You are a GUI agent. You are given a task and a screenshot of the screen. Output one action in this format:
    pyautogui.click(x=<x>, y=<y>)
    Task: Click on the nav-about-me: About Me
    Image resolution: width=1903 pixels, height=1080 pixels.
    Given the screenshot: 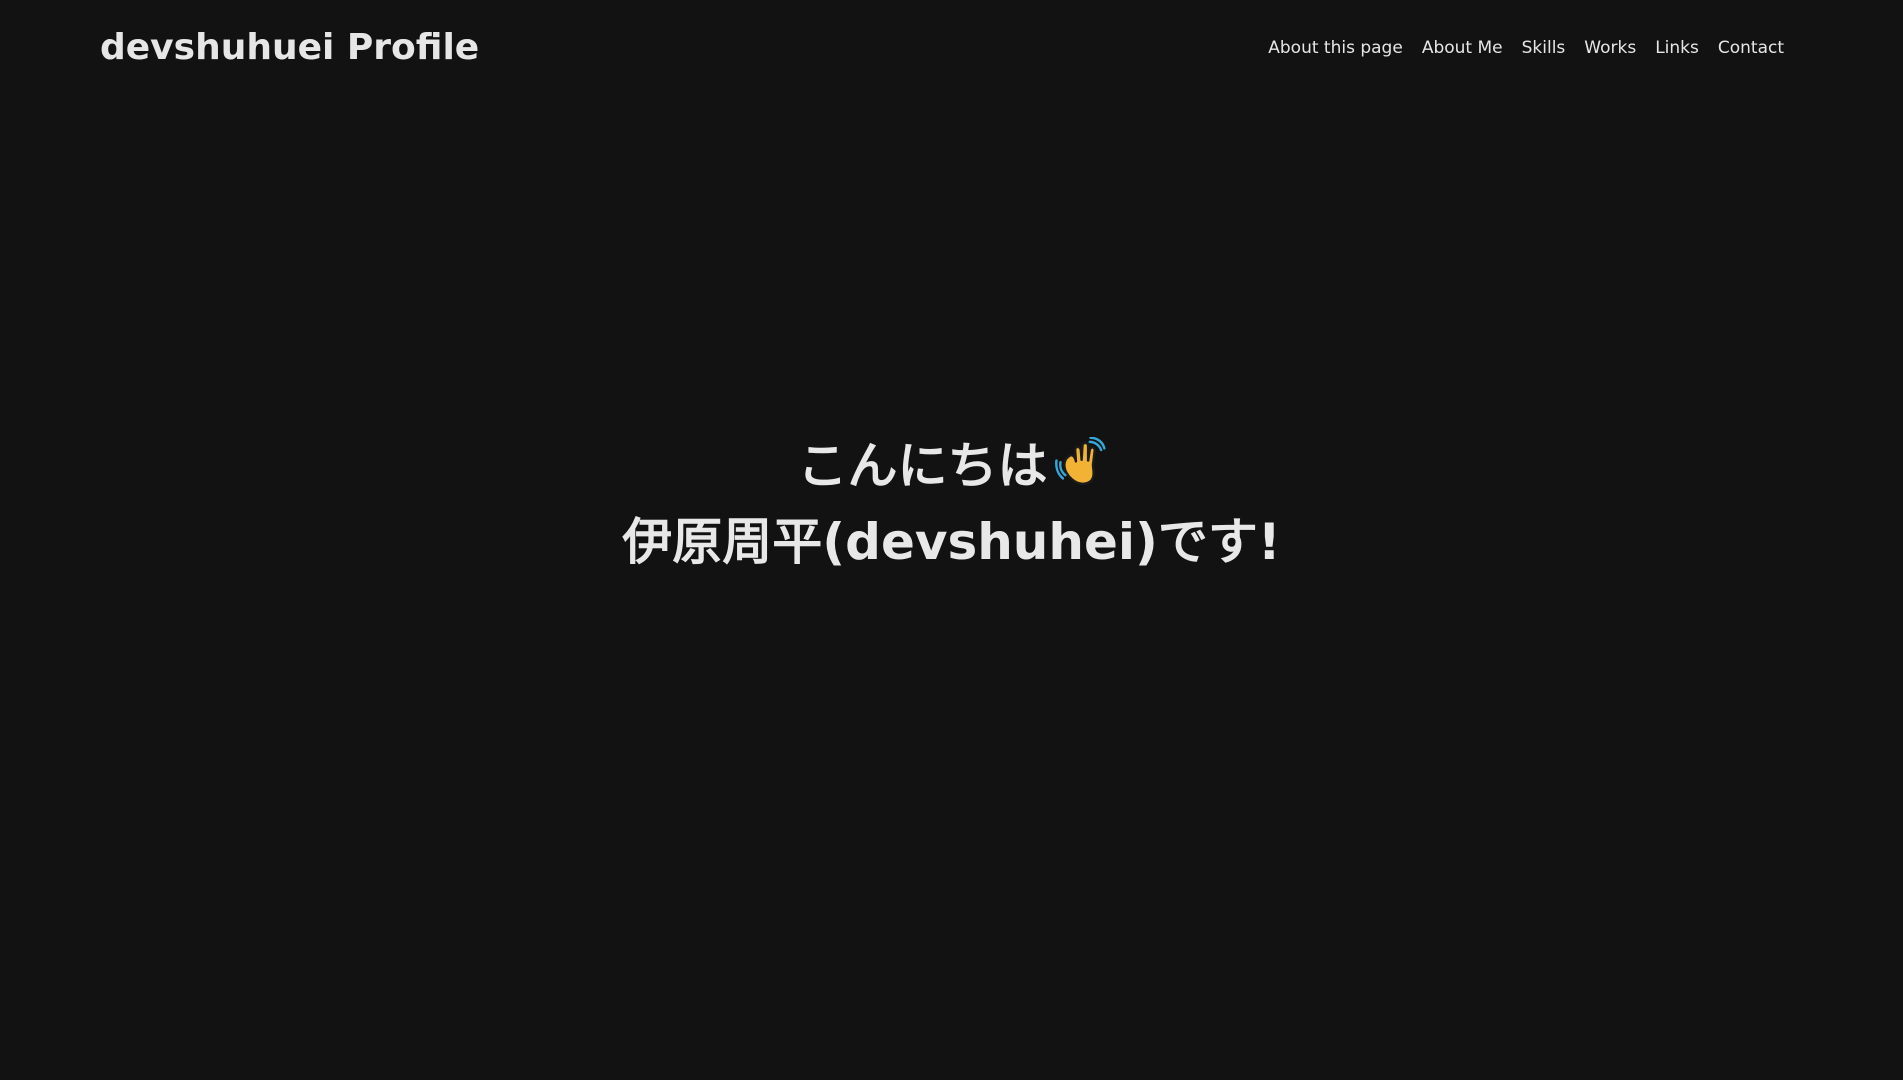 What is the action you would take?
    pyautogui.click(x=1462, y=48)
    